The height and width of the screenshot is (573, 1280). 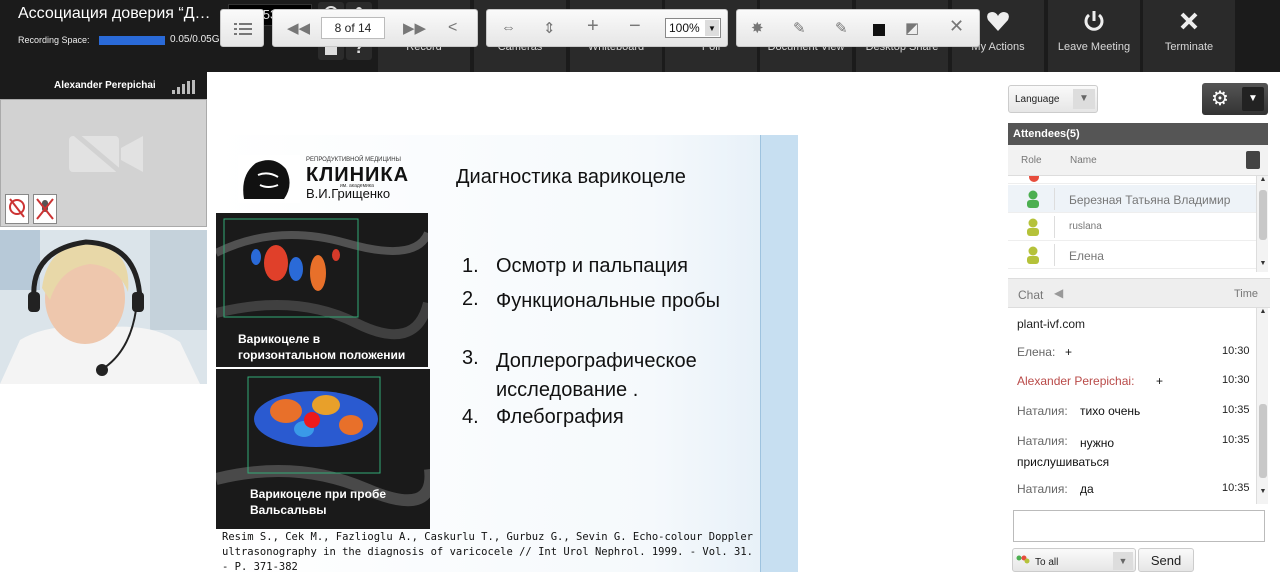 What do you see at coordinates (452, 28) in the screenshot?
I see `share-icon: <` at bounding box center [452, 28].